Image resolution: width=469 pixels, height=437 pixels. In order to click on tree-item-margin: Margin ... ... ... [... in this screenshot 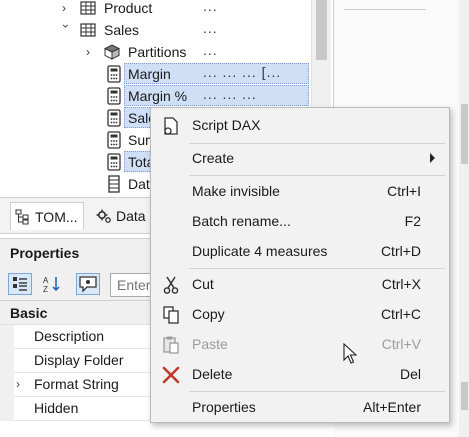, I will do `click(165, 74)`.